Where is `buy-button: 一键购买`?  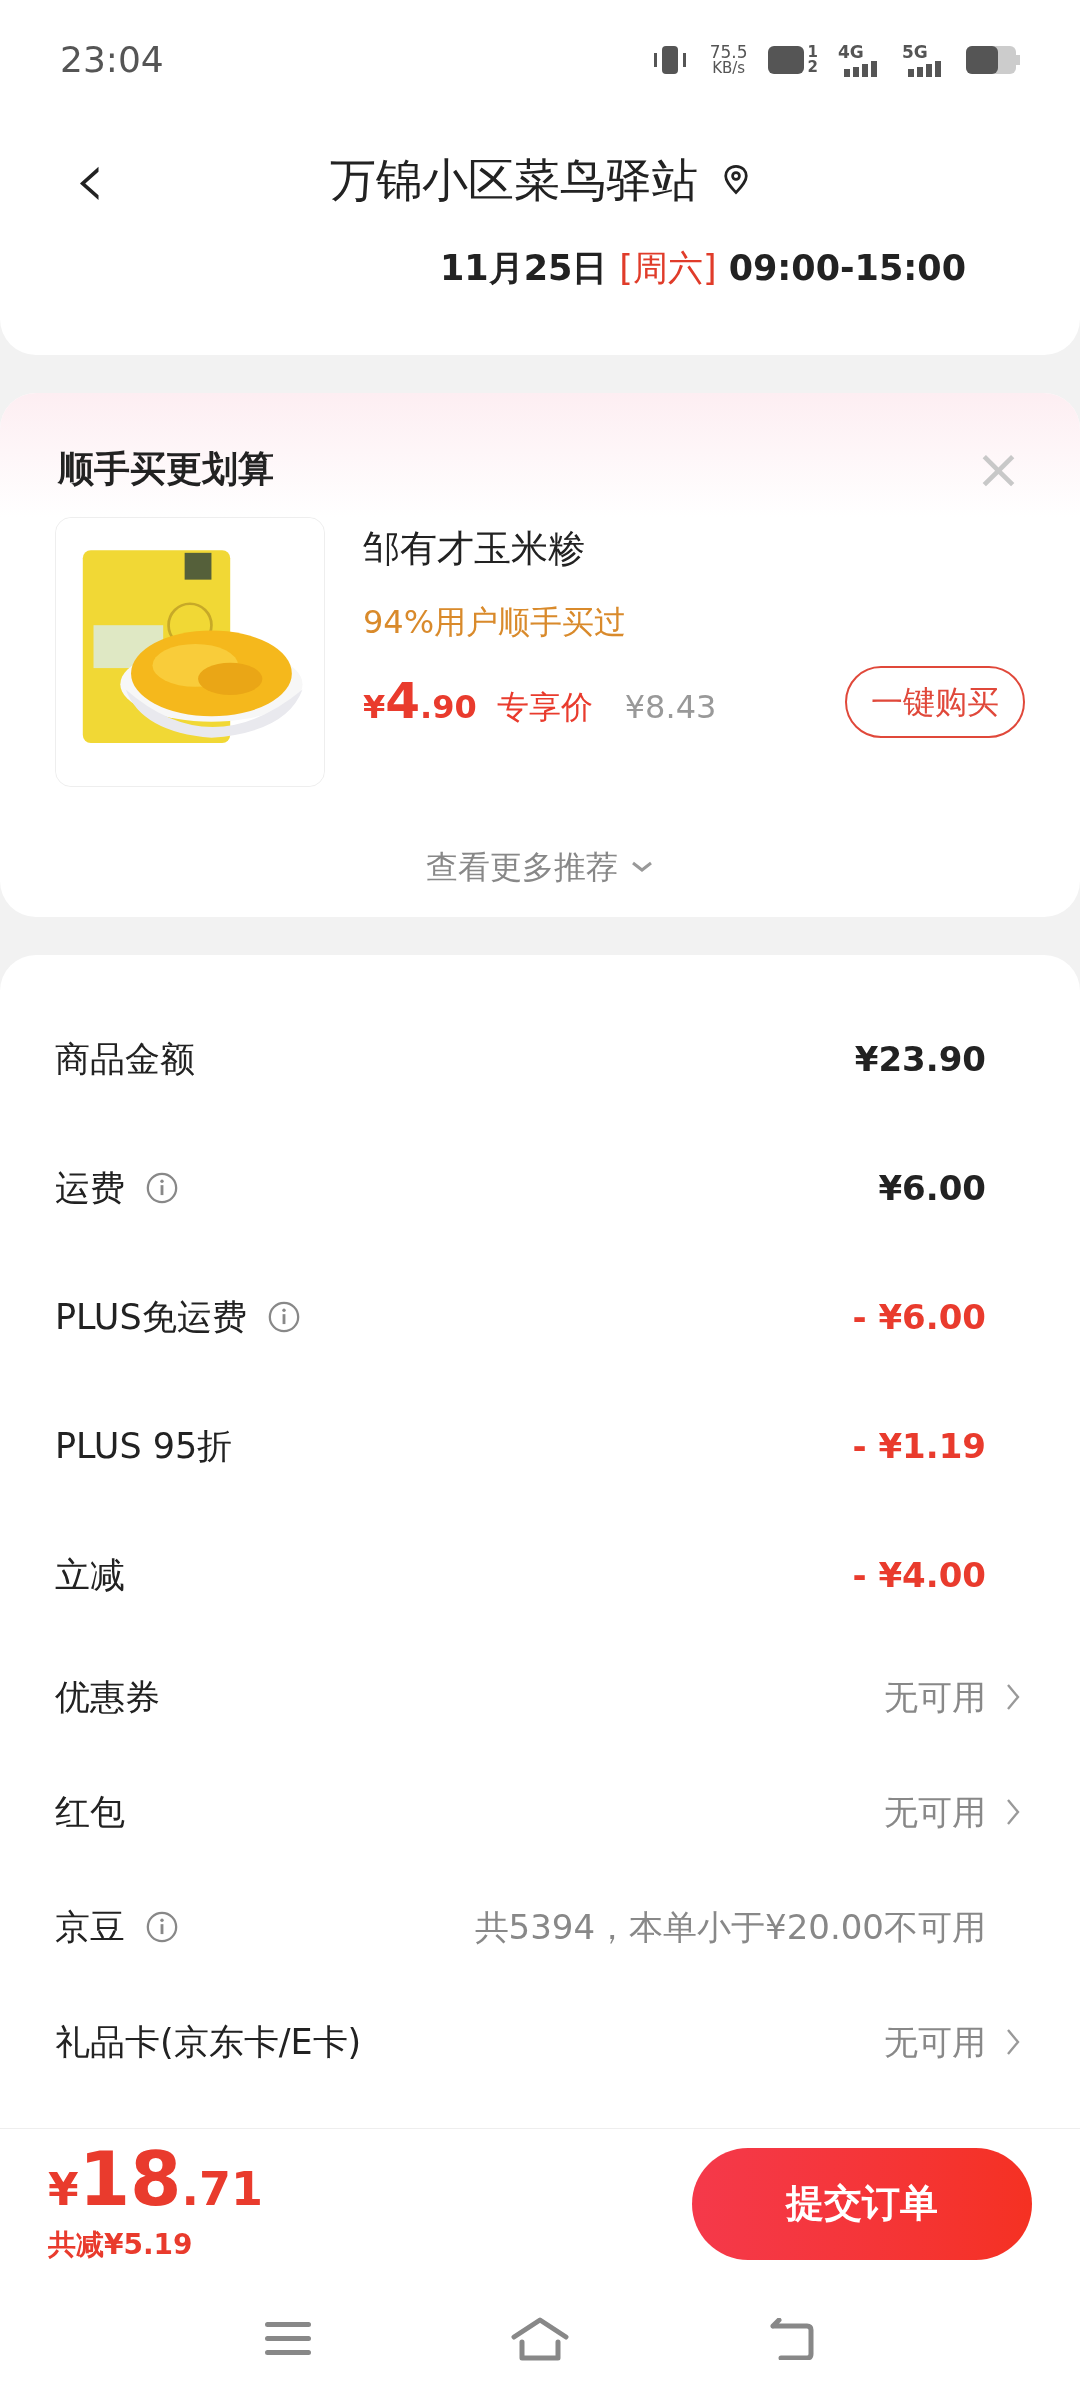 buy-button: 一键购买 is located at coordinates (935, 701).